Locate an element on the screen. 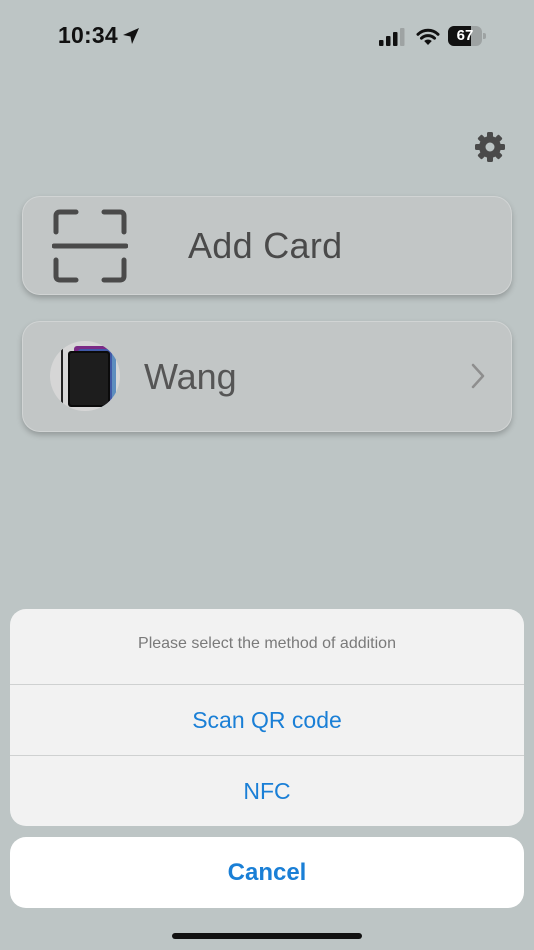 The width and height of the screenshot is (534, 950). battery-icon: 67 is located at coordinates (468, 36).